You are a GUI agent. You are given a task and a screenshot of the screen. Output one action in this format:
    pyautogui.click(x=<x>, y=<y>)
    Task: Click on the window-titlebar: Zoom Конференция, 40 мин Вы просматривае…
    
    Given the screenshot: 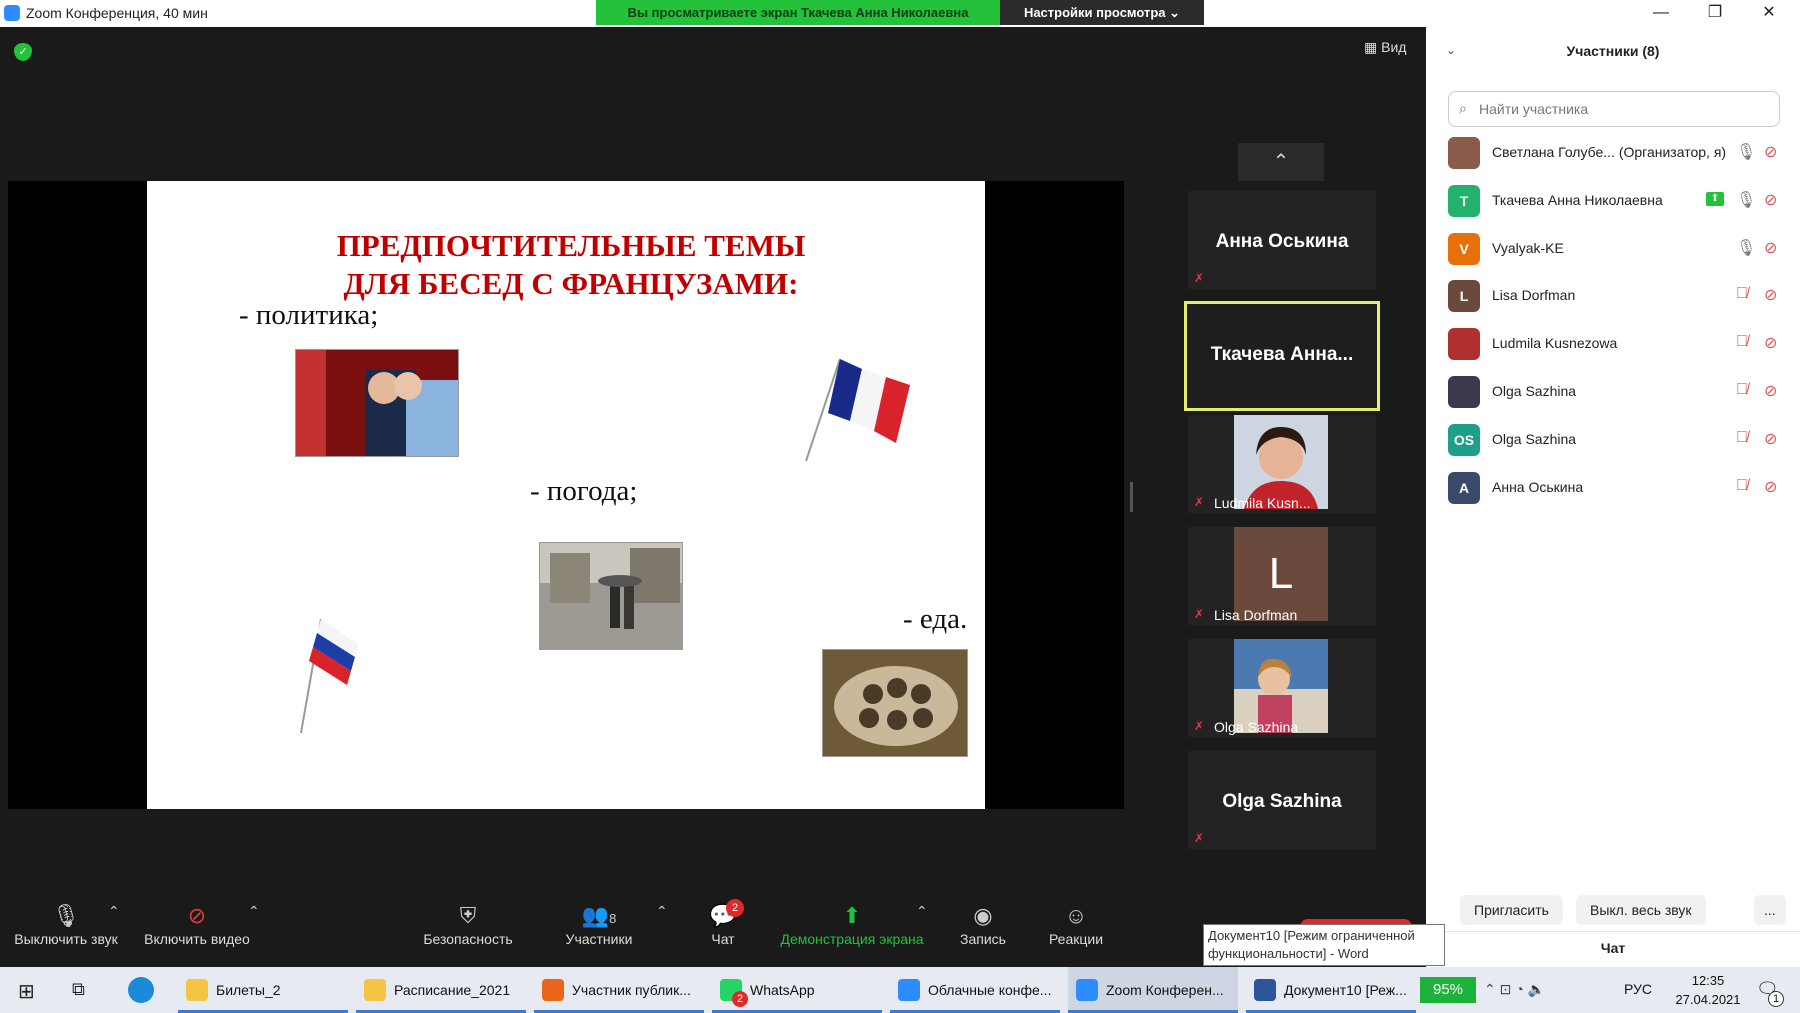 What is the action you would take?
    pyautogui.click(x=900, y=13)
    